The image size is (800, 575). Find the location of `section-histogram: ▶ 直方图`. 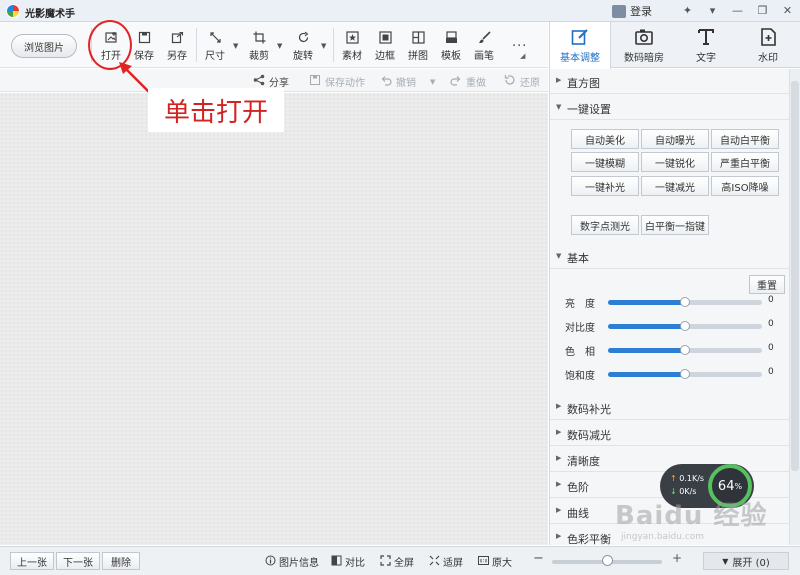

section-histogram: ▶ 直方图 is located at coordinates (669, 81).